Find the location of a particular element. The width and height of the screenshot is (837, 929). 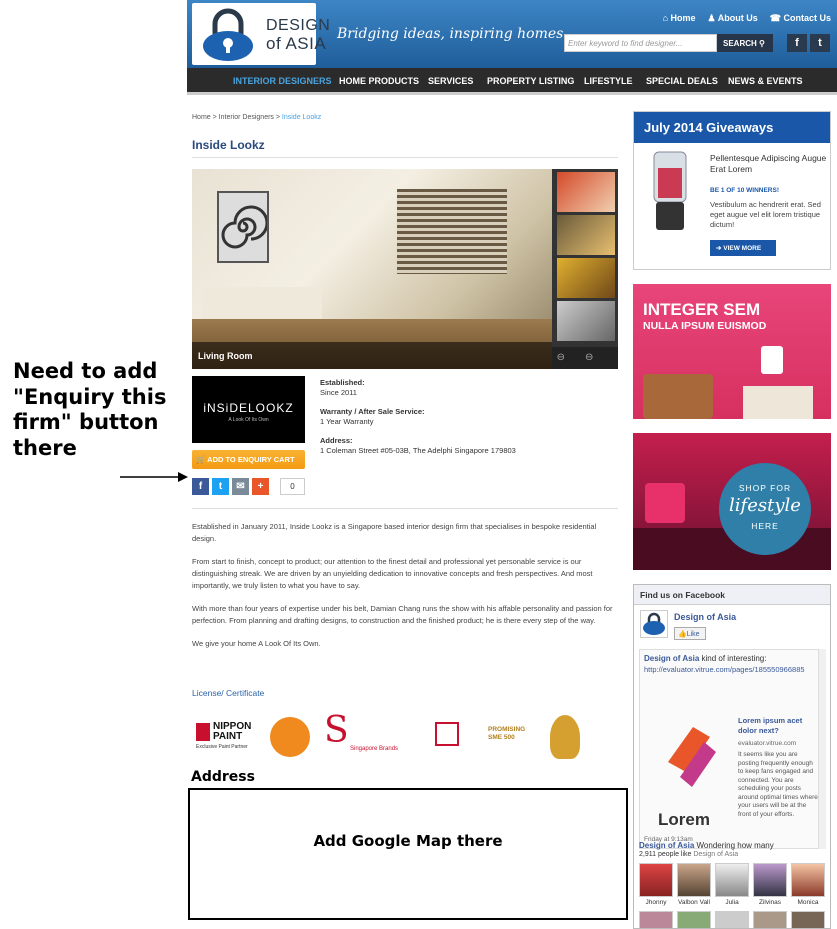

facebook-icon: f is located at coordinates (797, 43).